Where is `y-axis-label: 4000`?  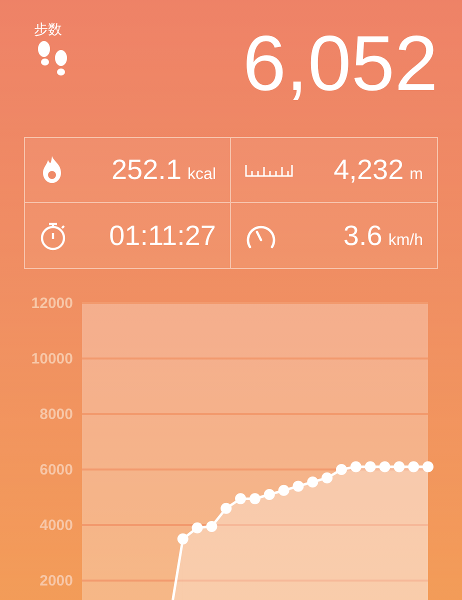
y-axis-label: 4000 is located at coordinates (56, 525).